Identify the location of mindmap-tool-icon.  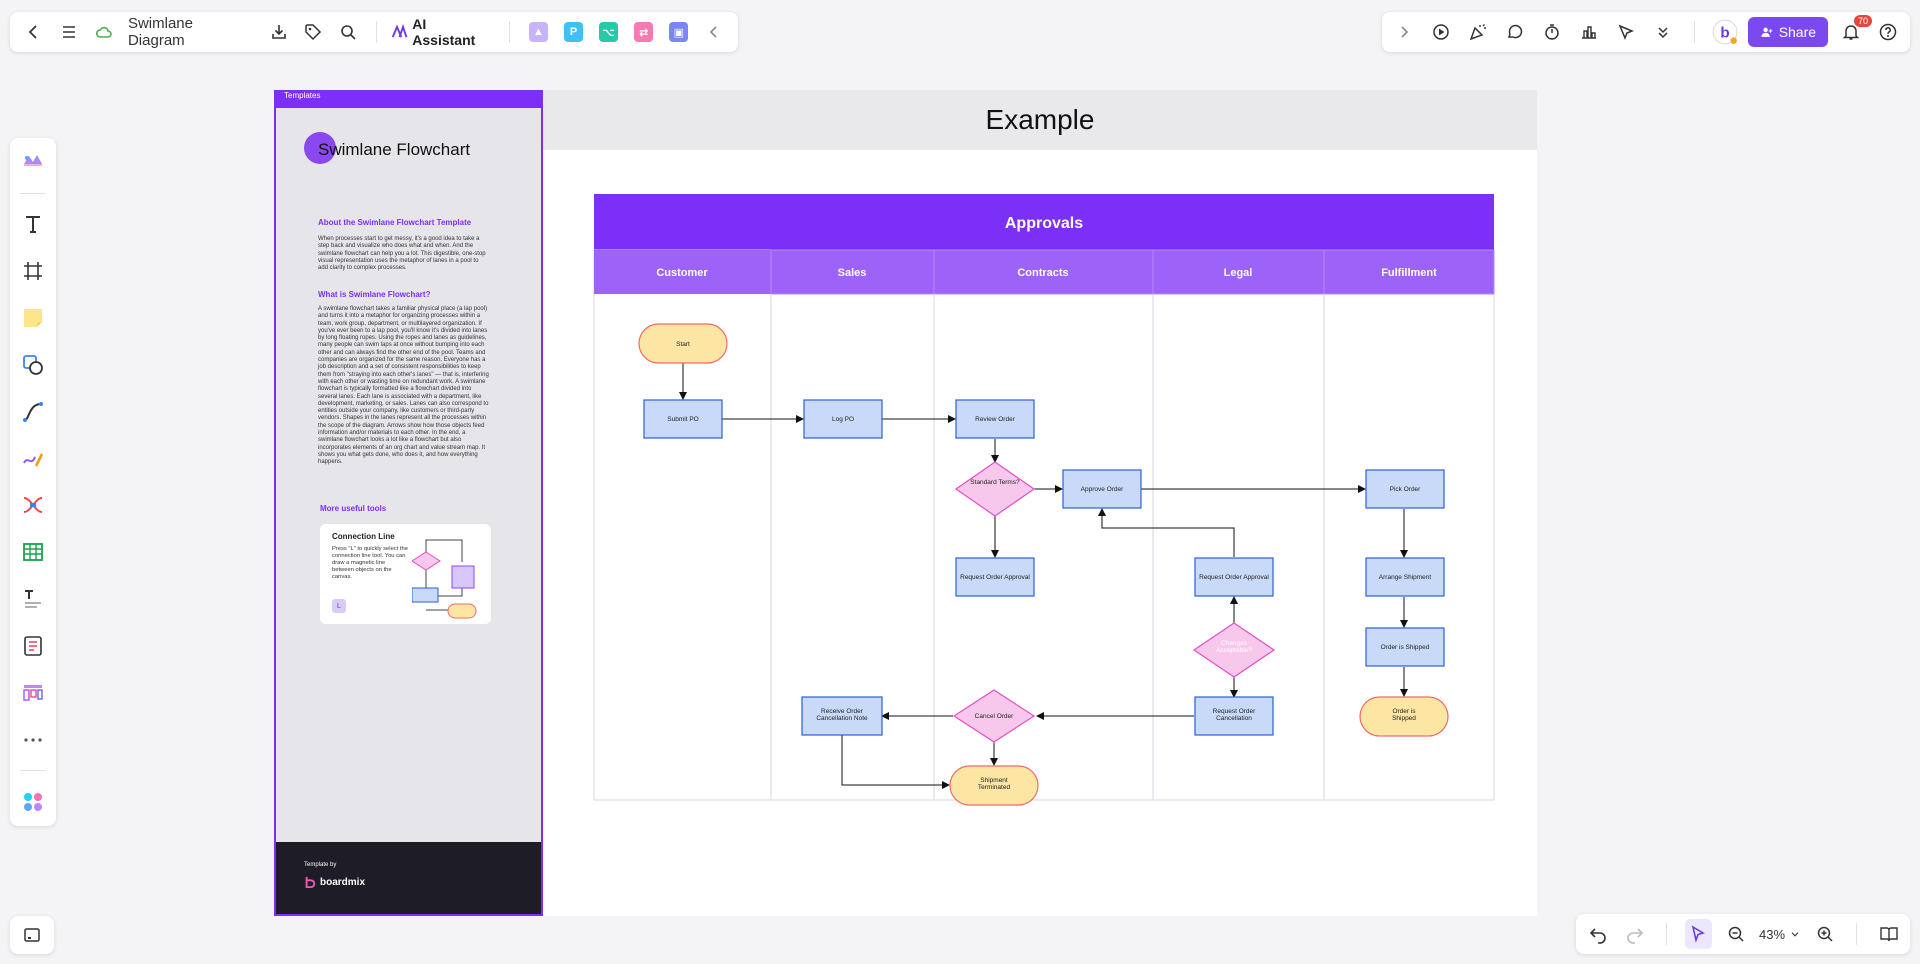
(33, 505).